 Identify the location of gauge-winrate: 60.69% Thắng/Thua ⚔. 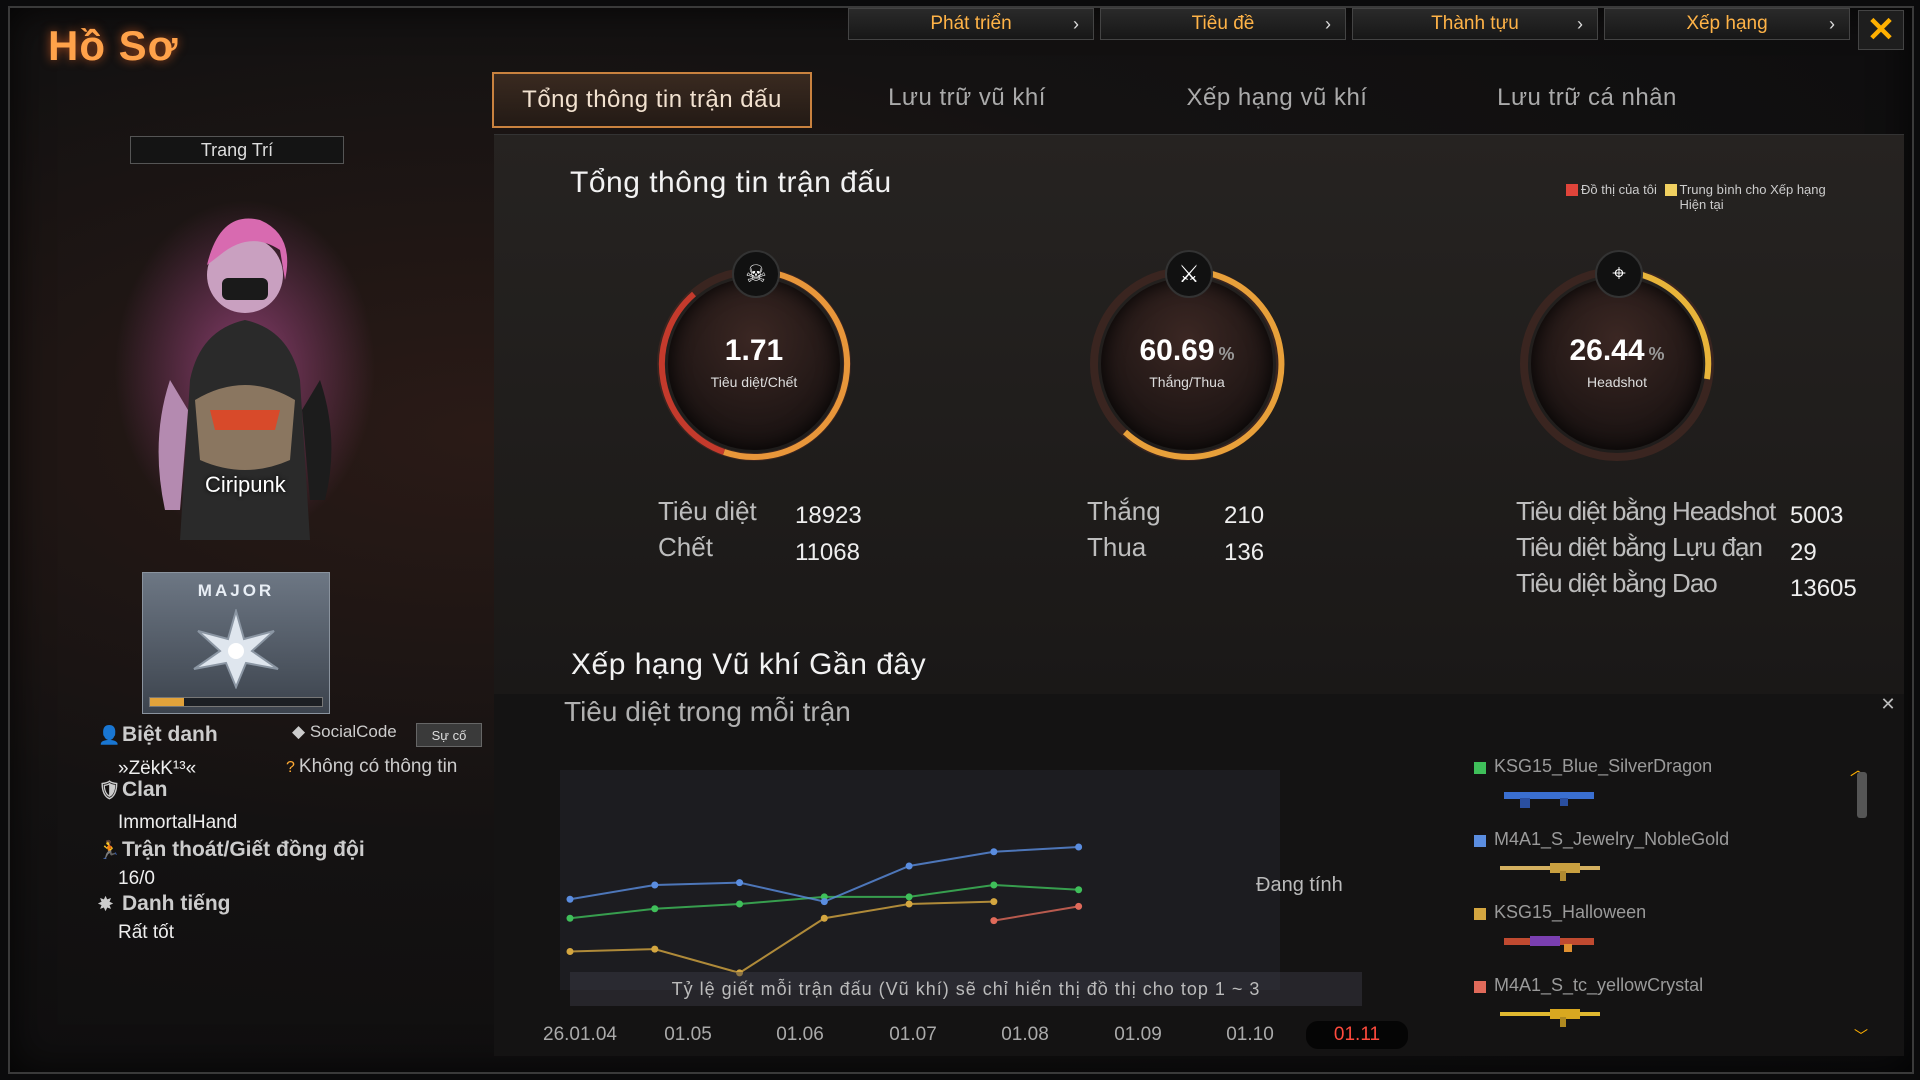
(1187, 357).